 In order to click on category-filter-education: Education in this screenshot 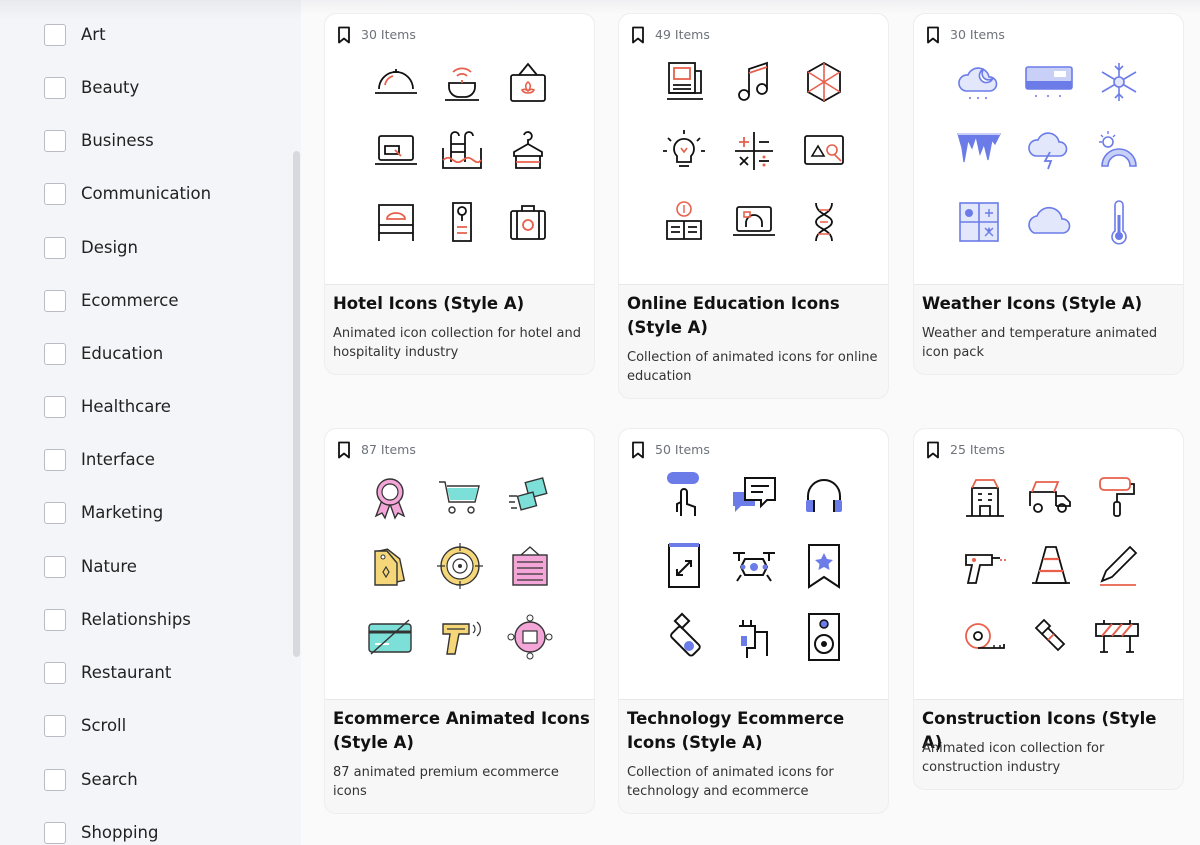, I will do `click(103, 354)`.